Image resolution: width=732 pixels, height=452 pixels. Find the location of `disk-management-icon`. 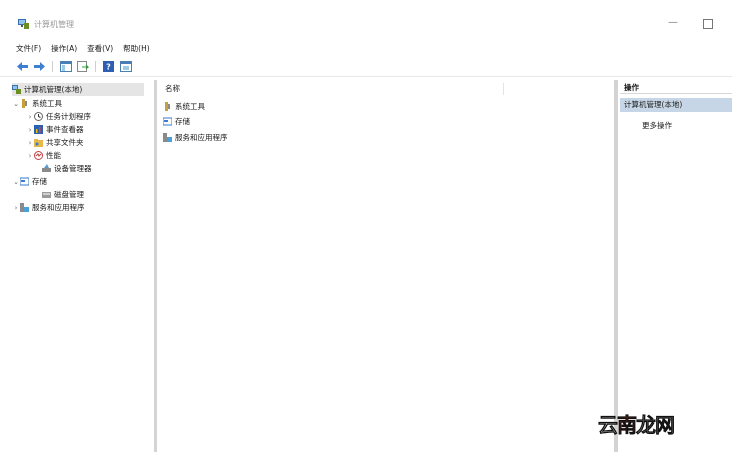

disk-management-icon is located at coordinates (46, 194).